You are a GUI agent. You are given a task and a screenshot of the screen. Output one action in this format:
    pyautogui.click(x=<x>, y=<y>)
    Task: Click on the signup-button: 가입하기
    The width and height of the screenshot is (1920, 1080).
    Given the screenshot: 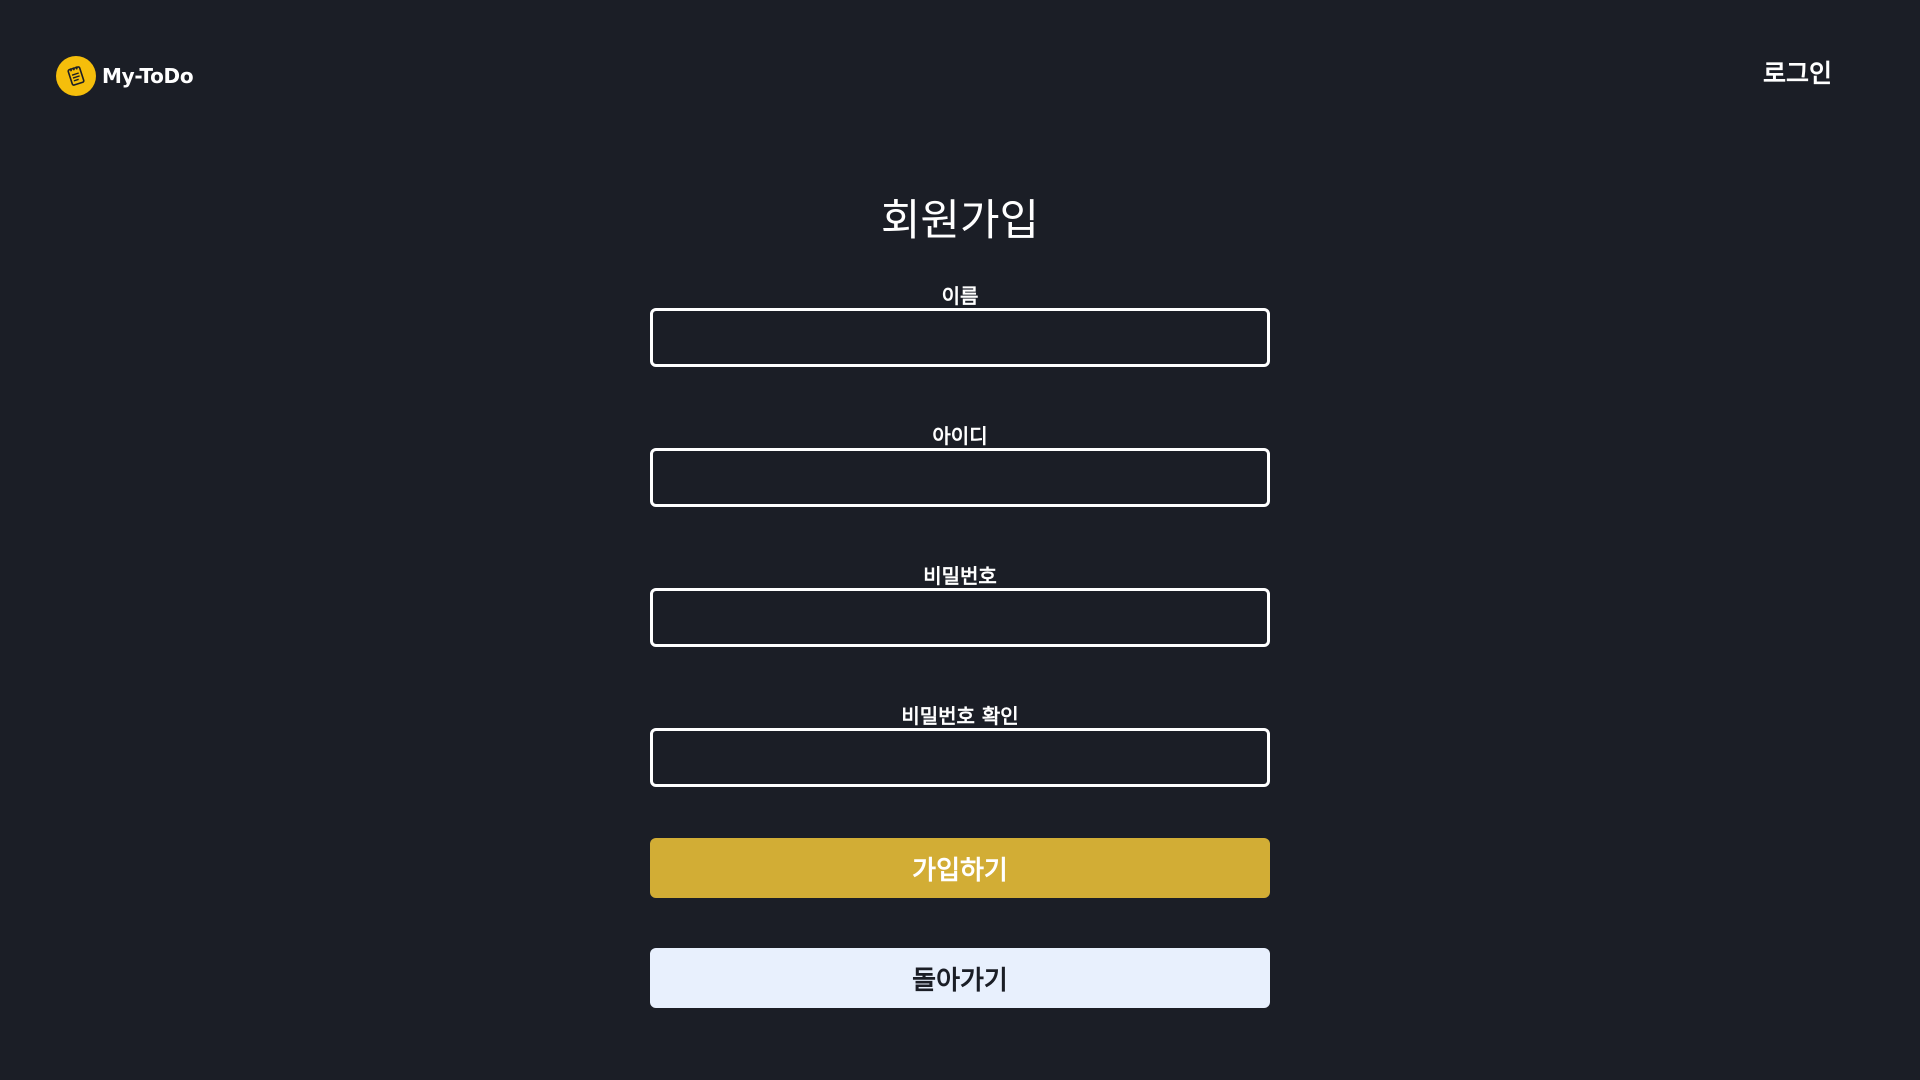 What is the action you would take?
    pyautogui.click(x=960, y=868)
    